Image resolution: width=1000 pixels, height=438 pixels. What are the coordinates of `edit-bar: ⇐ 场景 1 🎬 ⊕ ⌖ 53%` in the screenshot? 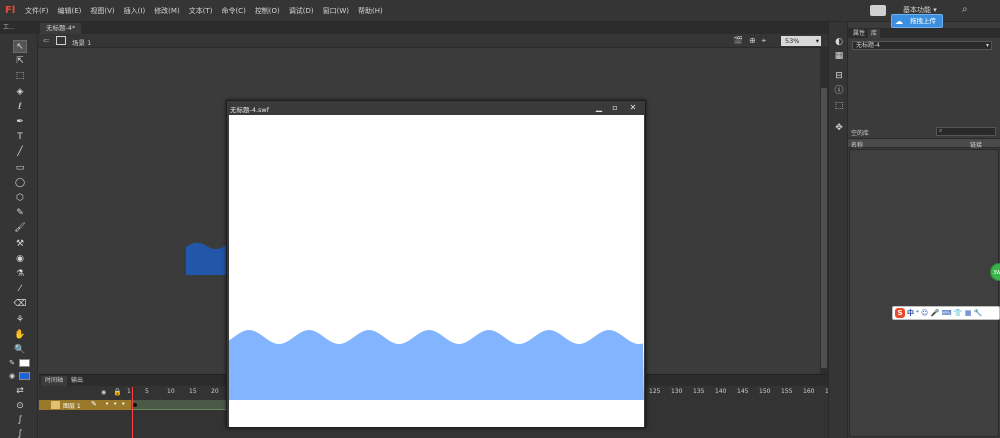 It's located at (433, 41).